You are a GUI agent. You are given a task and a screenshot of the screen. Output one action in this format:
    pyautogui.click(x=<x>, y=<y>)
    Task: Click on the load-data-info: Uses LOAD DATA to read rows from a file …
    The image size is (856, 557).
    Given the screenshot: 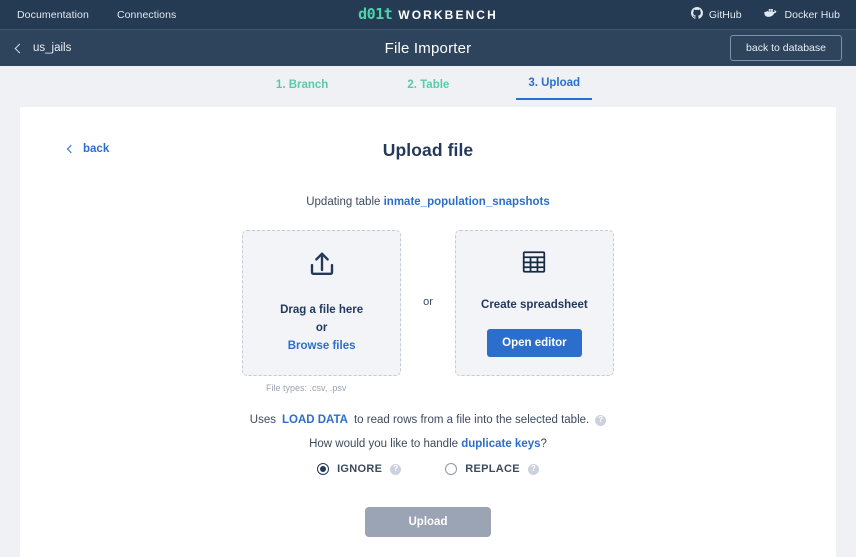 What is the action you would take?
    pyautogui.click(x=428, y=420)
    